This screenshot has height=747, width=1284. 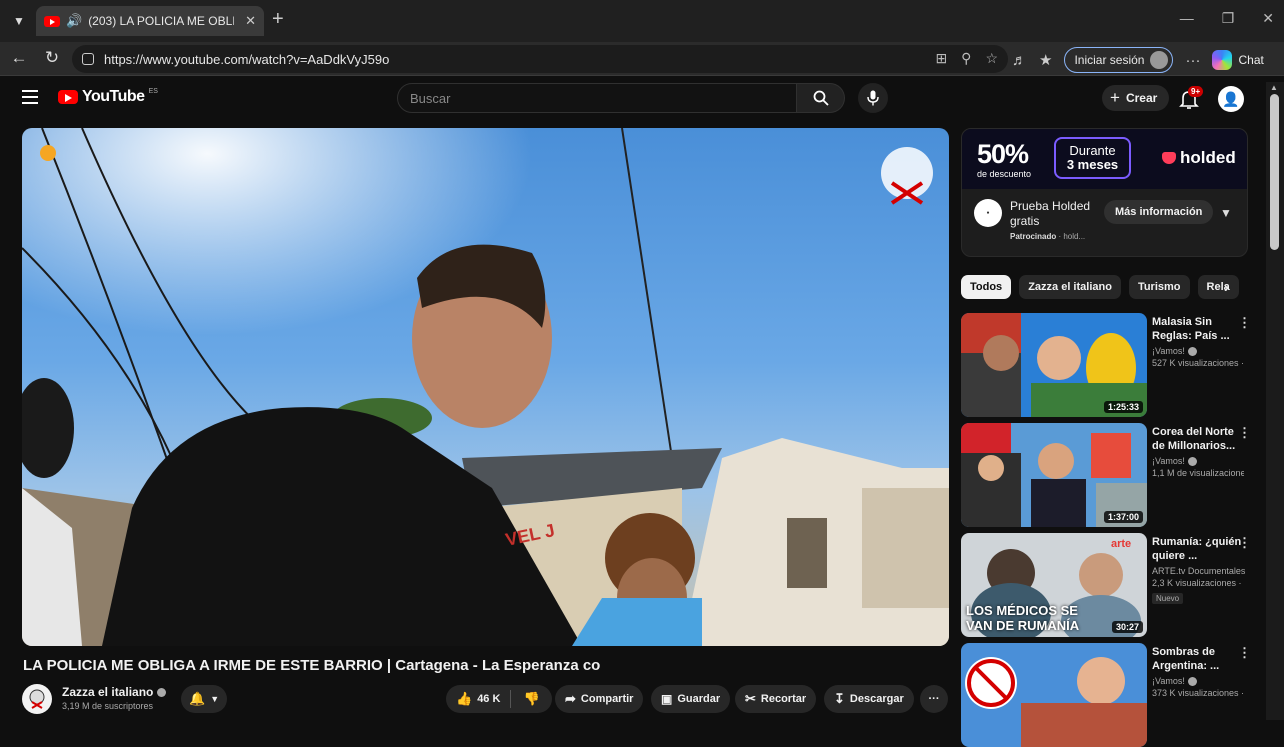 I want to click on create-button: + Crear, so click(x=1136, y=98).